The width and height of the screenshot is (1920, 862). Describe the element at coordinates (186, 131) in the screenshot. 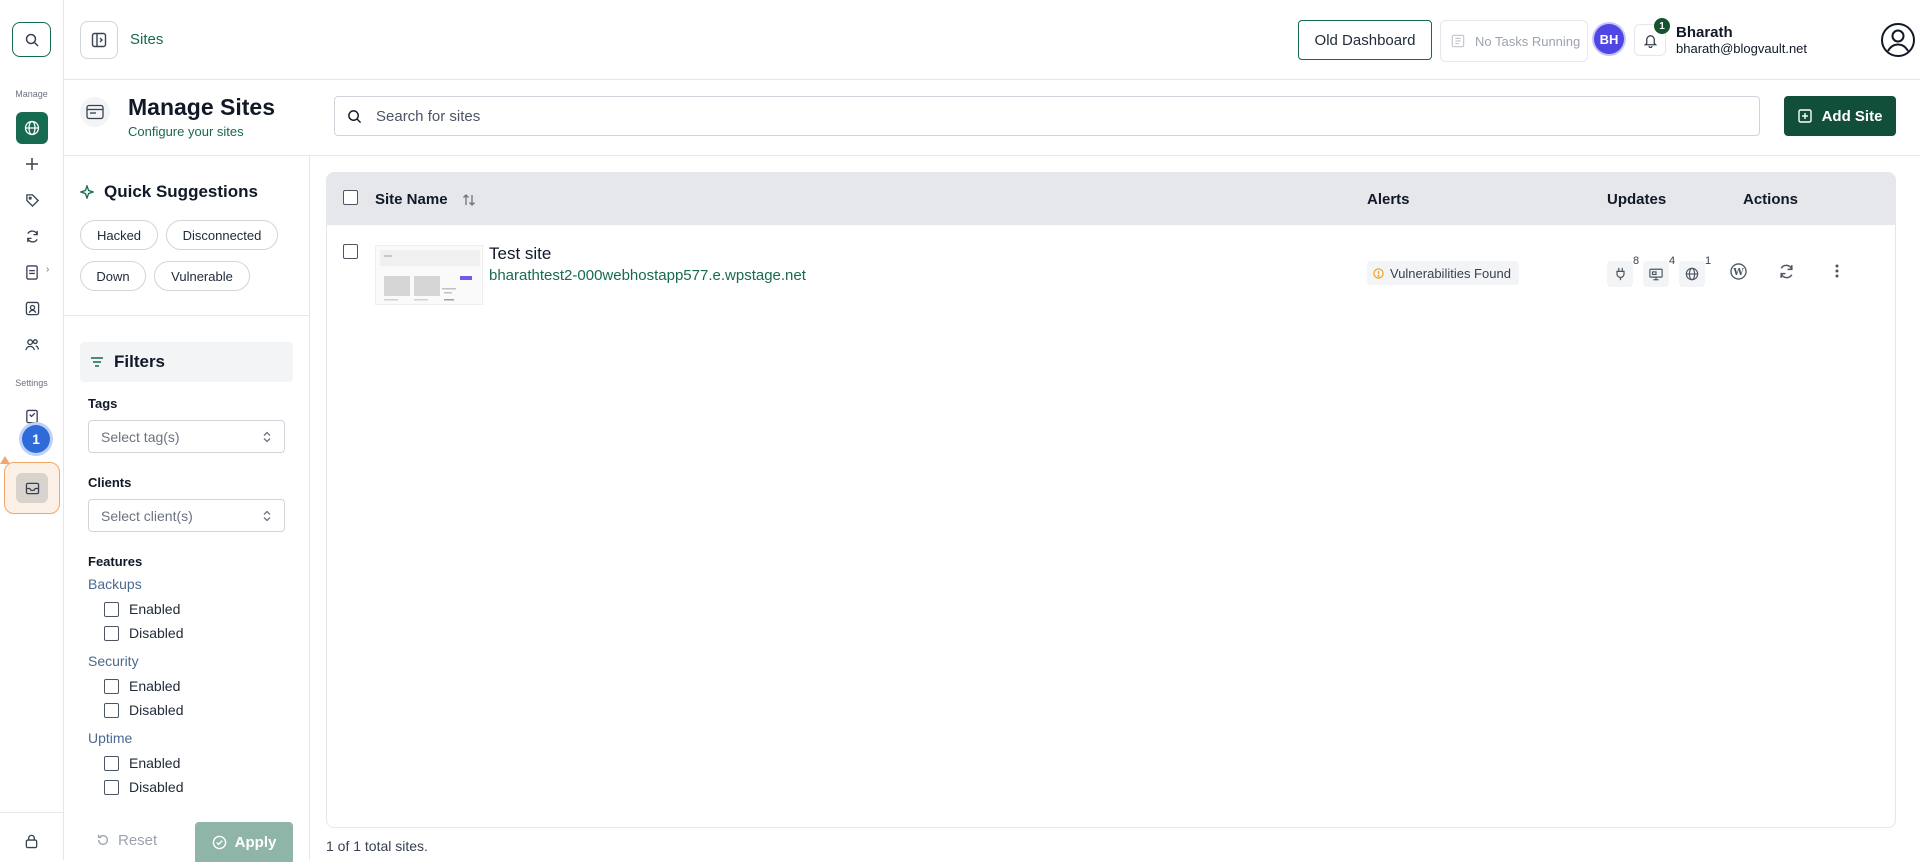

I see `page-subtitle: Configure your sites` at that location.